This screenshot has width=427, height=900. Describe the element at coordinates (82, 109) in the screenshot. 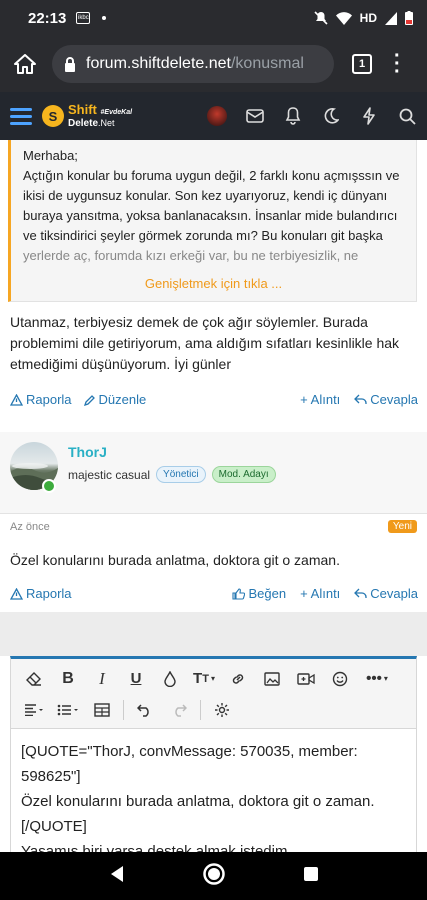

I see `logo-word-shift: Shift` at that location.